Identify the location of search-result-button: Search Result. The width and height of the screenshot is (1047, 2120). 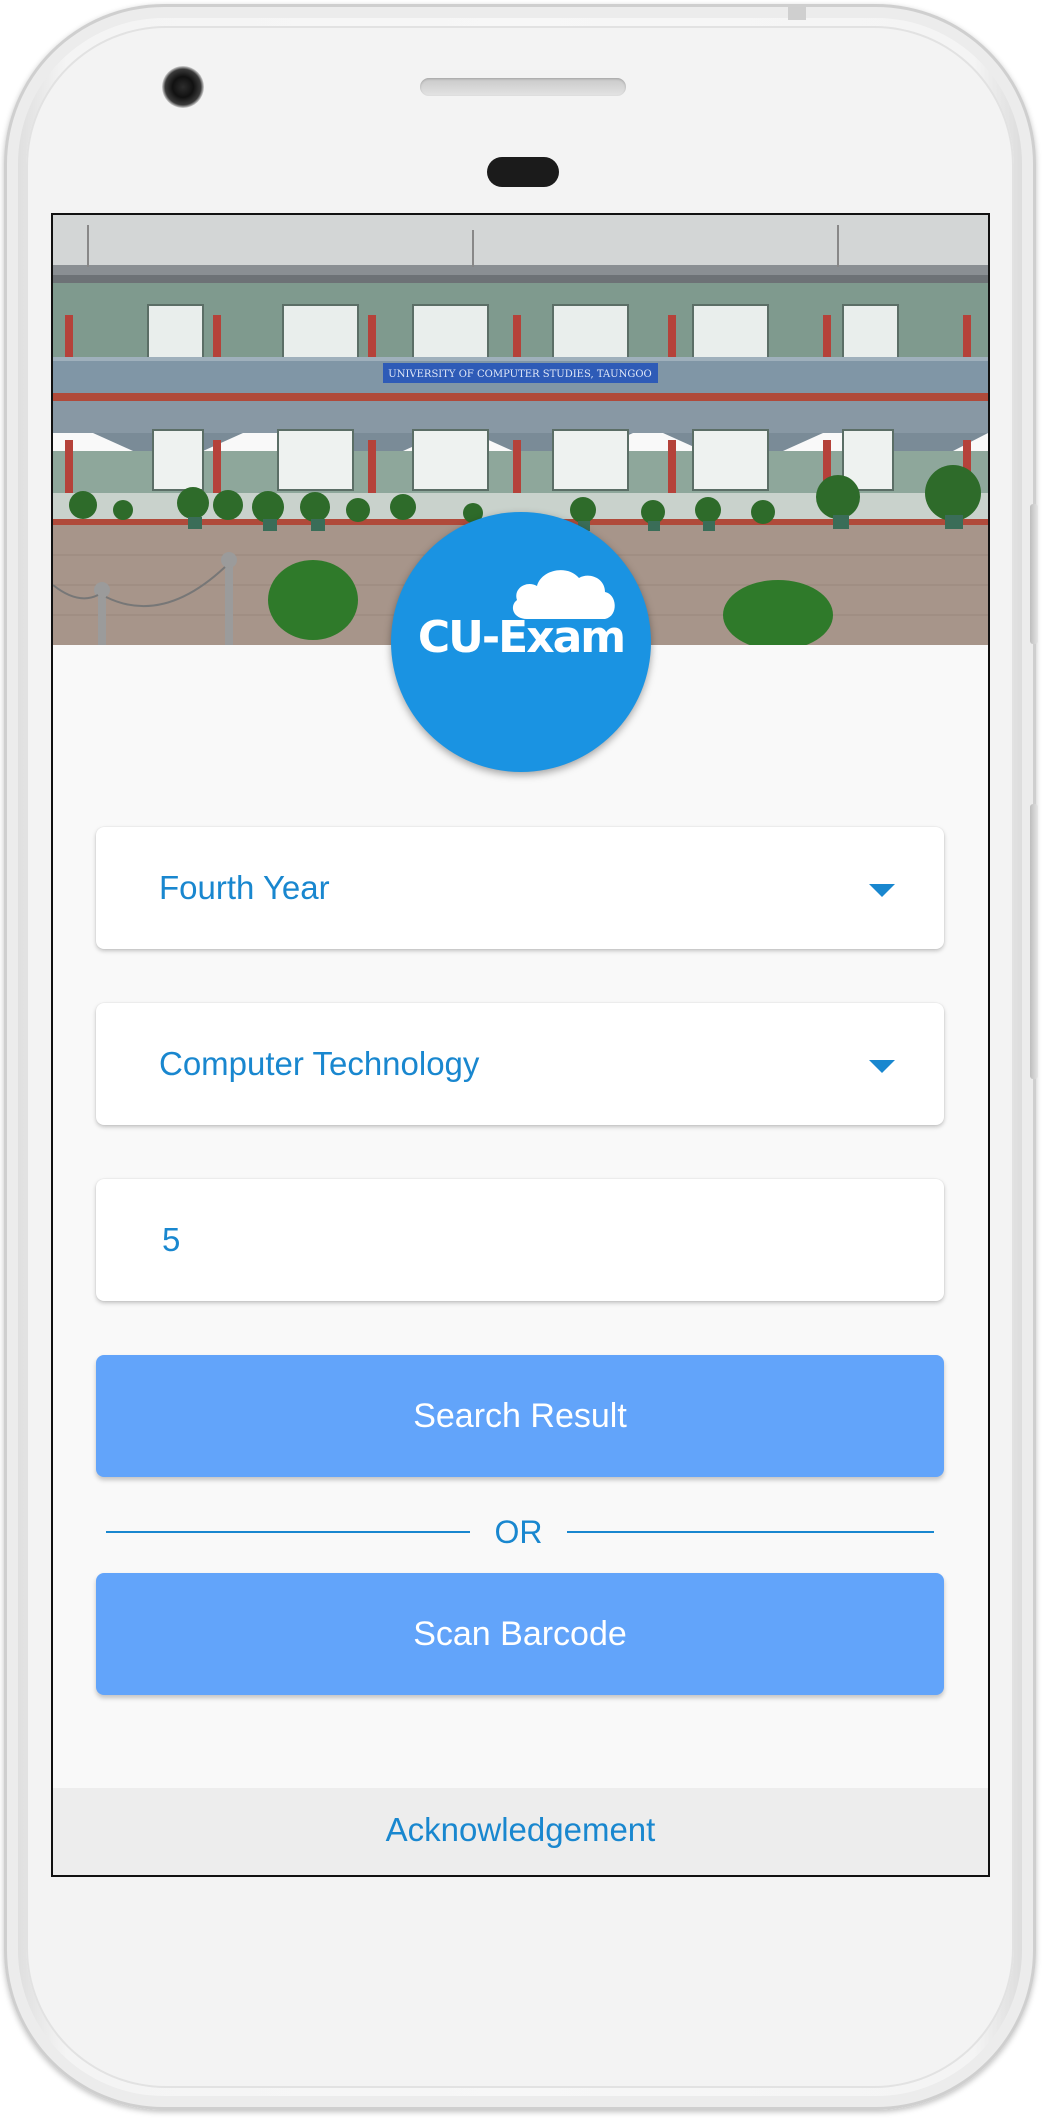
(520, 1416).